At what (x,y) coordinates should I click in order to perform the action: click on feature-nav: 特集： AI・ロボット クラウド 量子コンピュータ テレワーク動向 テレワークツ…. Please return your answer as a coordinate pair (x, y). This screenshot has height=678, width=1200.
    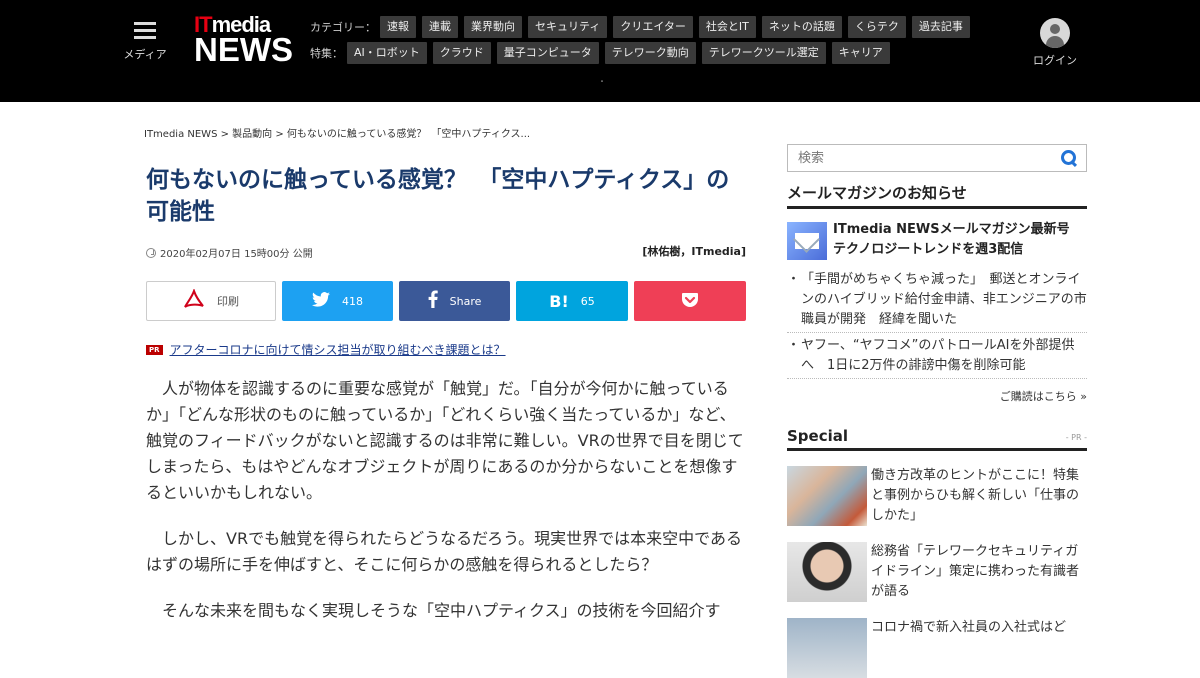
    Looking at the image, I should click on (603, 53).